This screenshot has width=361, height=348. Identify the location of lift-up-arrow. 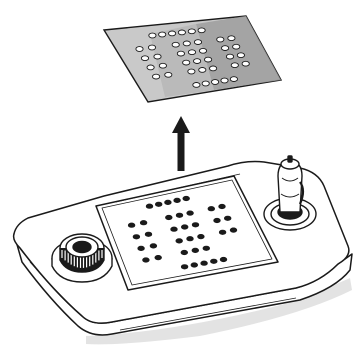
(181, 143).